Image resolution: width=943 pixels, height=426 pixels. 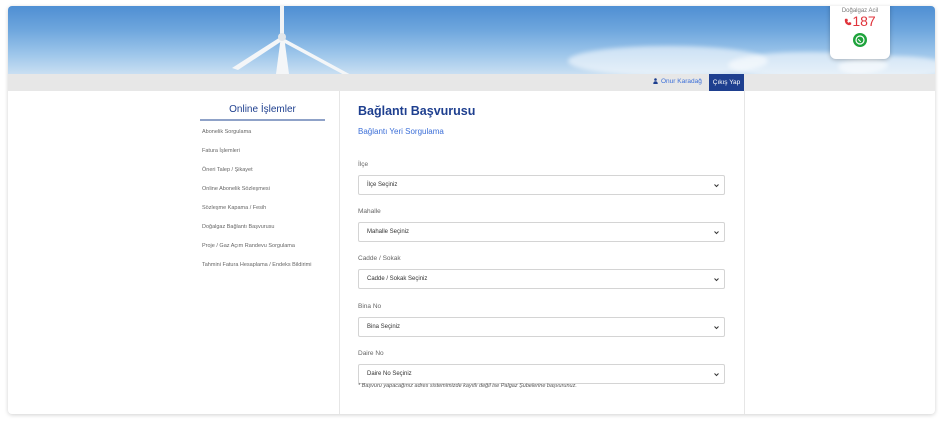 I want to click on logout-button: Çıkış Yap, so click(x=726, y=82).